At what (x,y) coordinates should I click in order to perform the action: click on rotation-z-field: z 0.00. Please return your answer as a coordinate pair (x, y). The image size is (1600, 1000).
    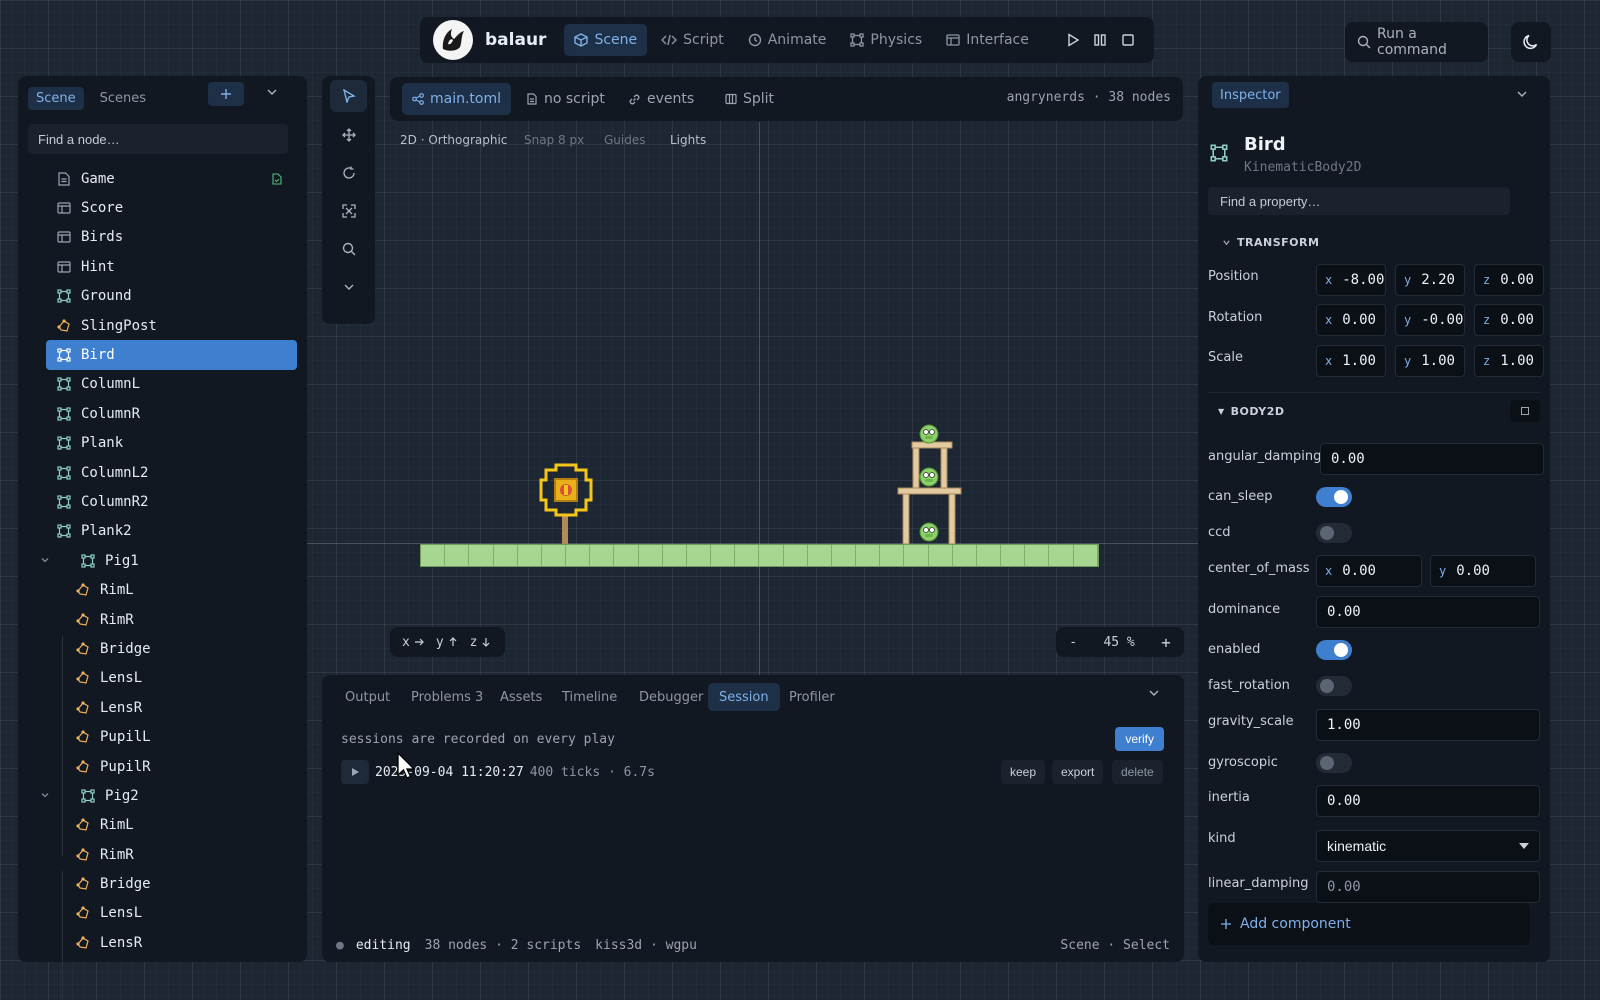
    Looking at the image, I should click on (1509, 320).